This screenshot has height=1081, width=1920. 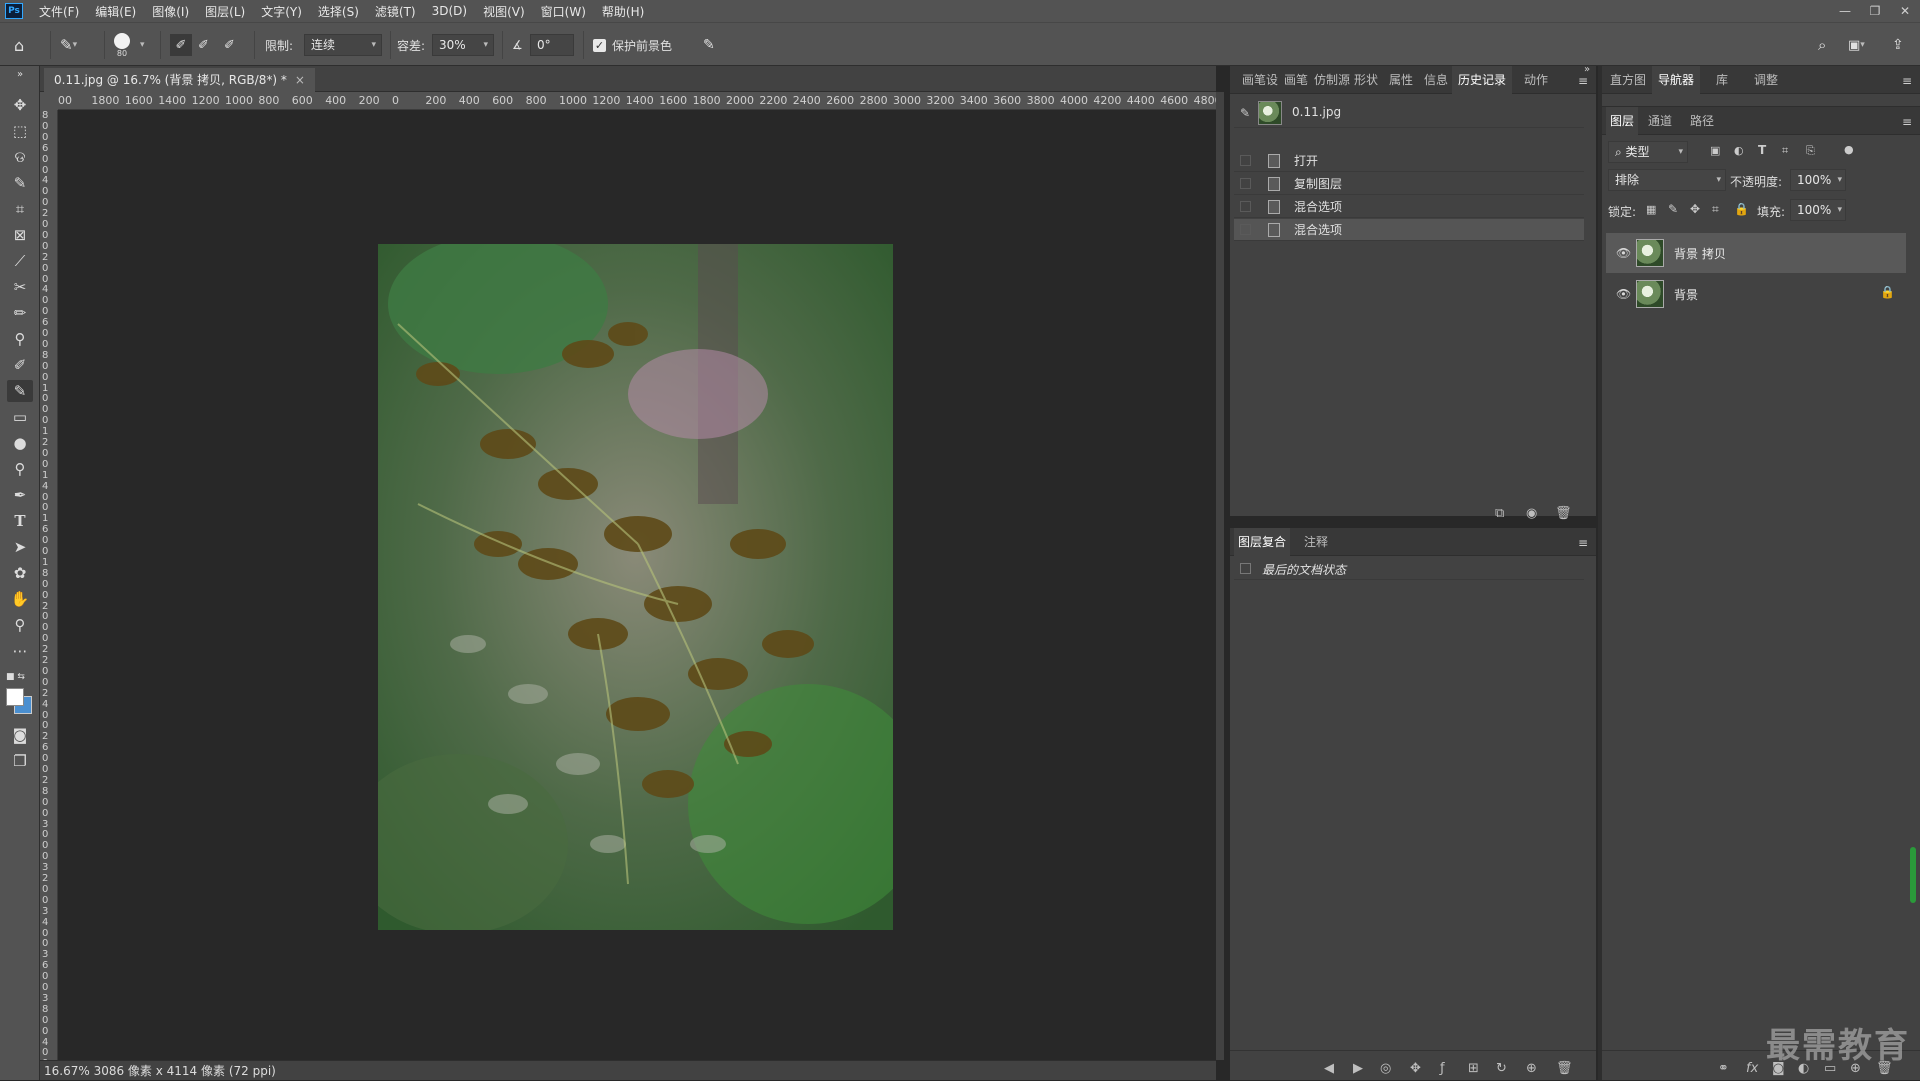 What do you see at coordinates (1409, 230) in the screenshot?
I see `history-state-selected: 混合选项` at bounding box center [1409, 230].